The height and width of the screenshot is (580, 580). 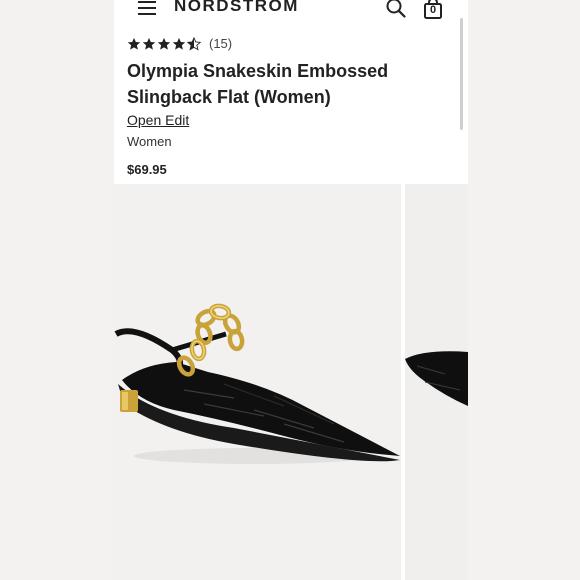 I want to click on top-navigation-bar: NORDSTROM 0, so click(x=291, y=10).